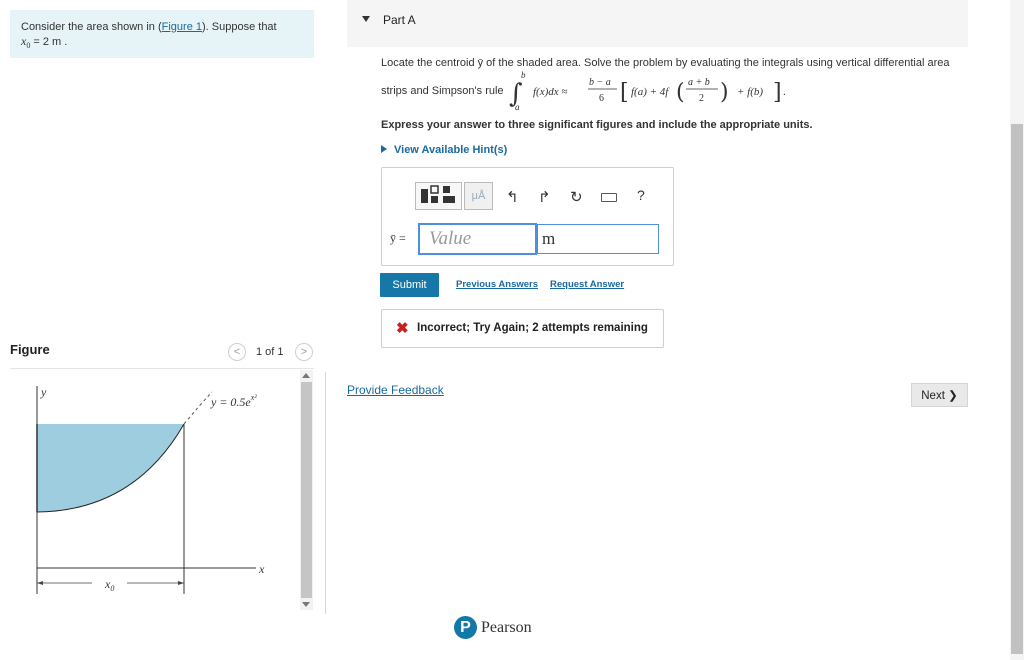 This screenshot has width=1024, height=660. Describe the element at coordinates (409, 285) in the screenshot. I see `submit-button: Submit` at that location.